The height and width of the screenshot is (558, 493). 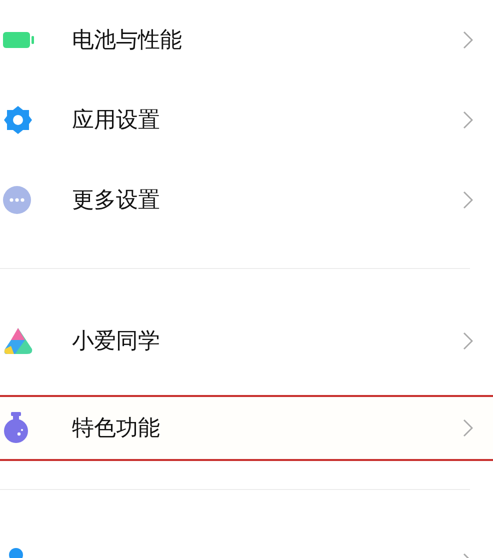 I want to click on flask-icon, so click(x=16, y=428).